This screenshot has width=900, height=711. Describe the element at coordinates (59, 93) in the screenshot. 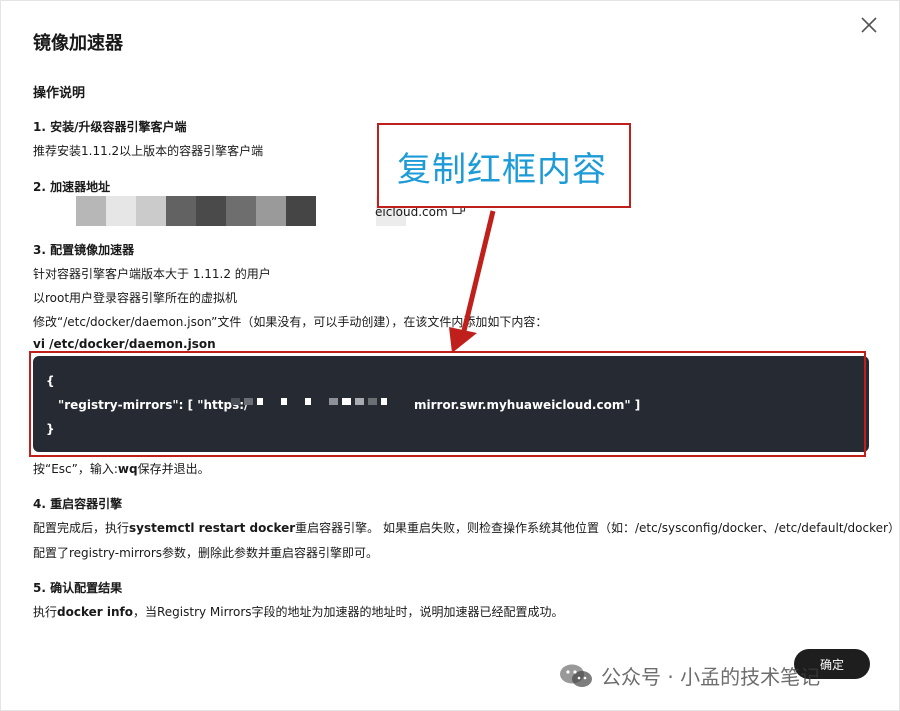

I see `instructions-heading: 操作说明` at that location.